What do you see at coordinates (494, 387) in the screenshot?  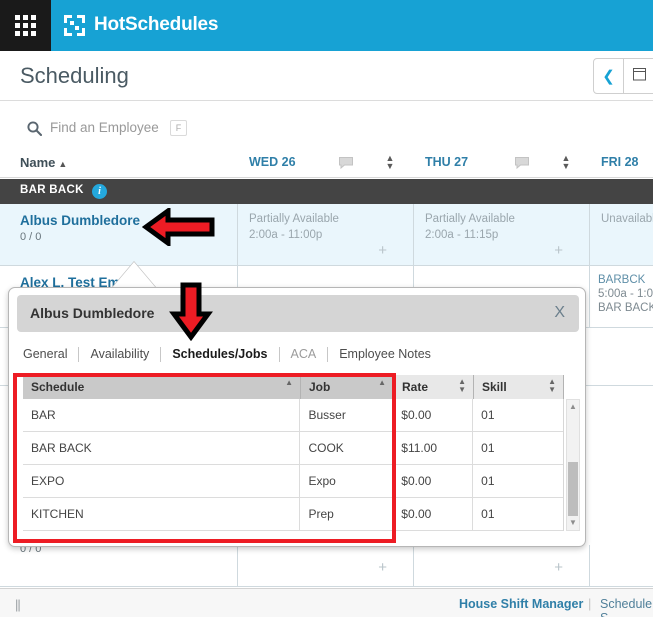 I see `column-header-skill-label: Skill` at bounding box center [494, 387].